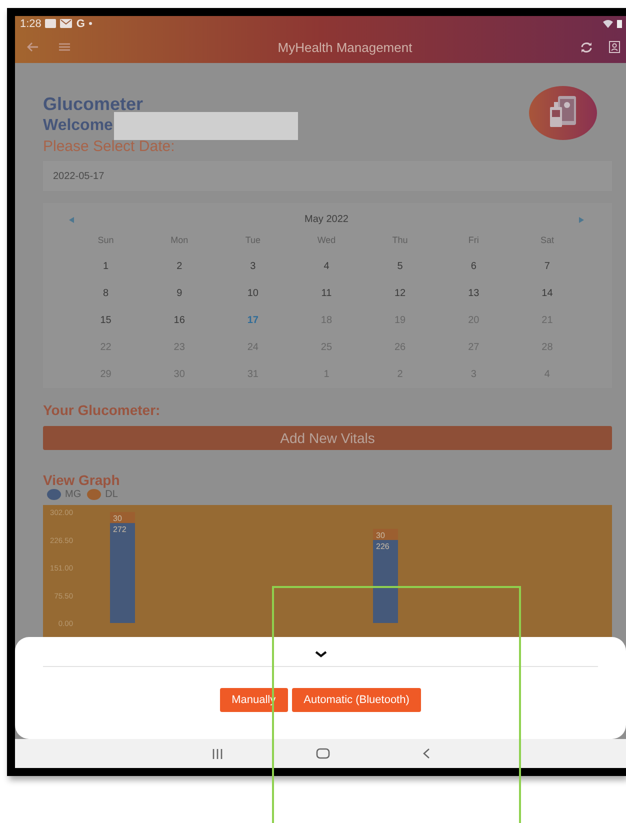 The image size is (626, 823). Describe the element at coordinates (426, 753) in the screenshot. I see `back-icon` at that location.